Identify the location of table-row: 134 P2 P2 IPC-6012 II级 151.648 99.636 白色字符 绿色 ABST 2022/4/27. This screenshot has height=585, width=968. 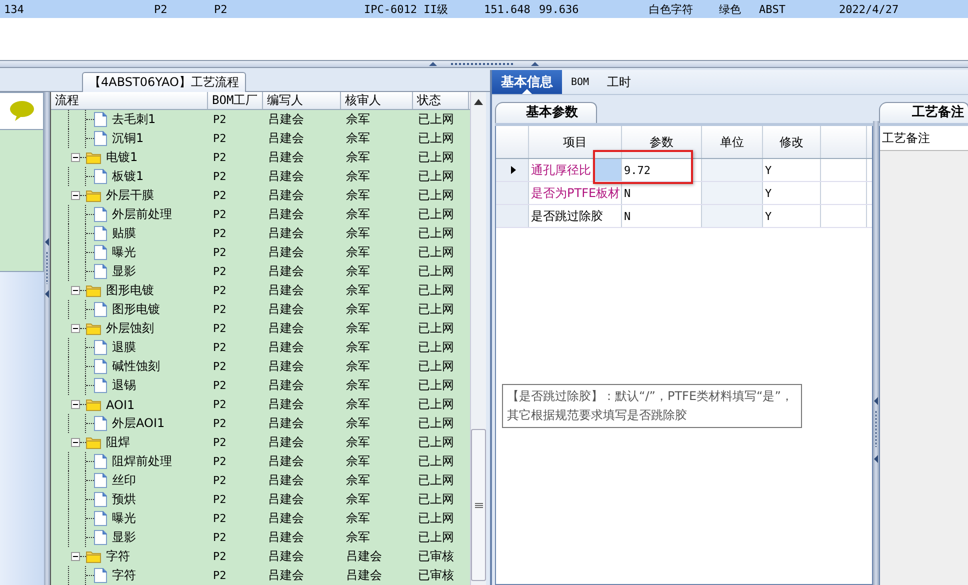
(484, 9).